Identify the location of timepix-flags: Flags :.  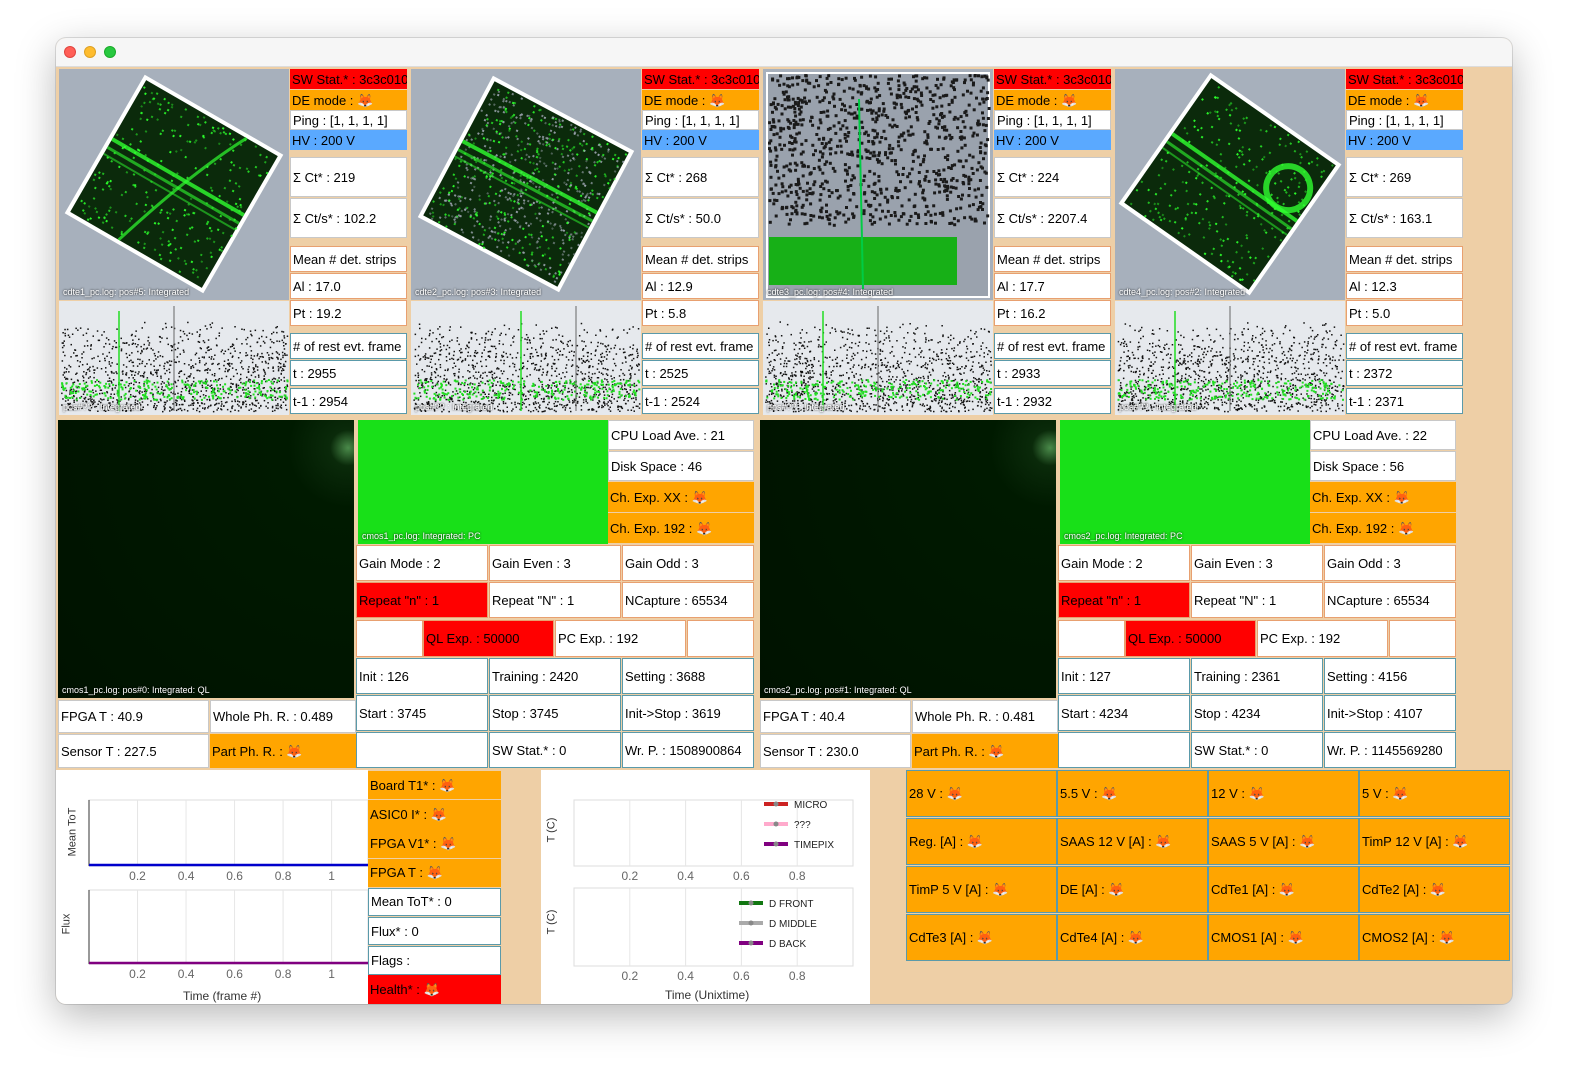
(434, 960).